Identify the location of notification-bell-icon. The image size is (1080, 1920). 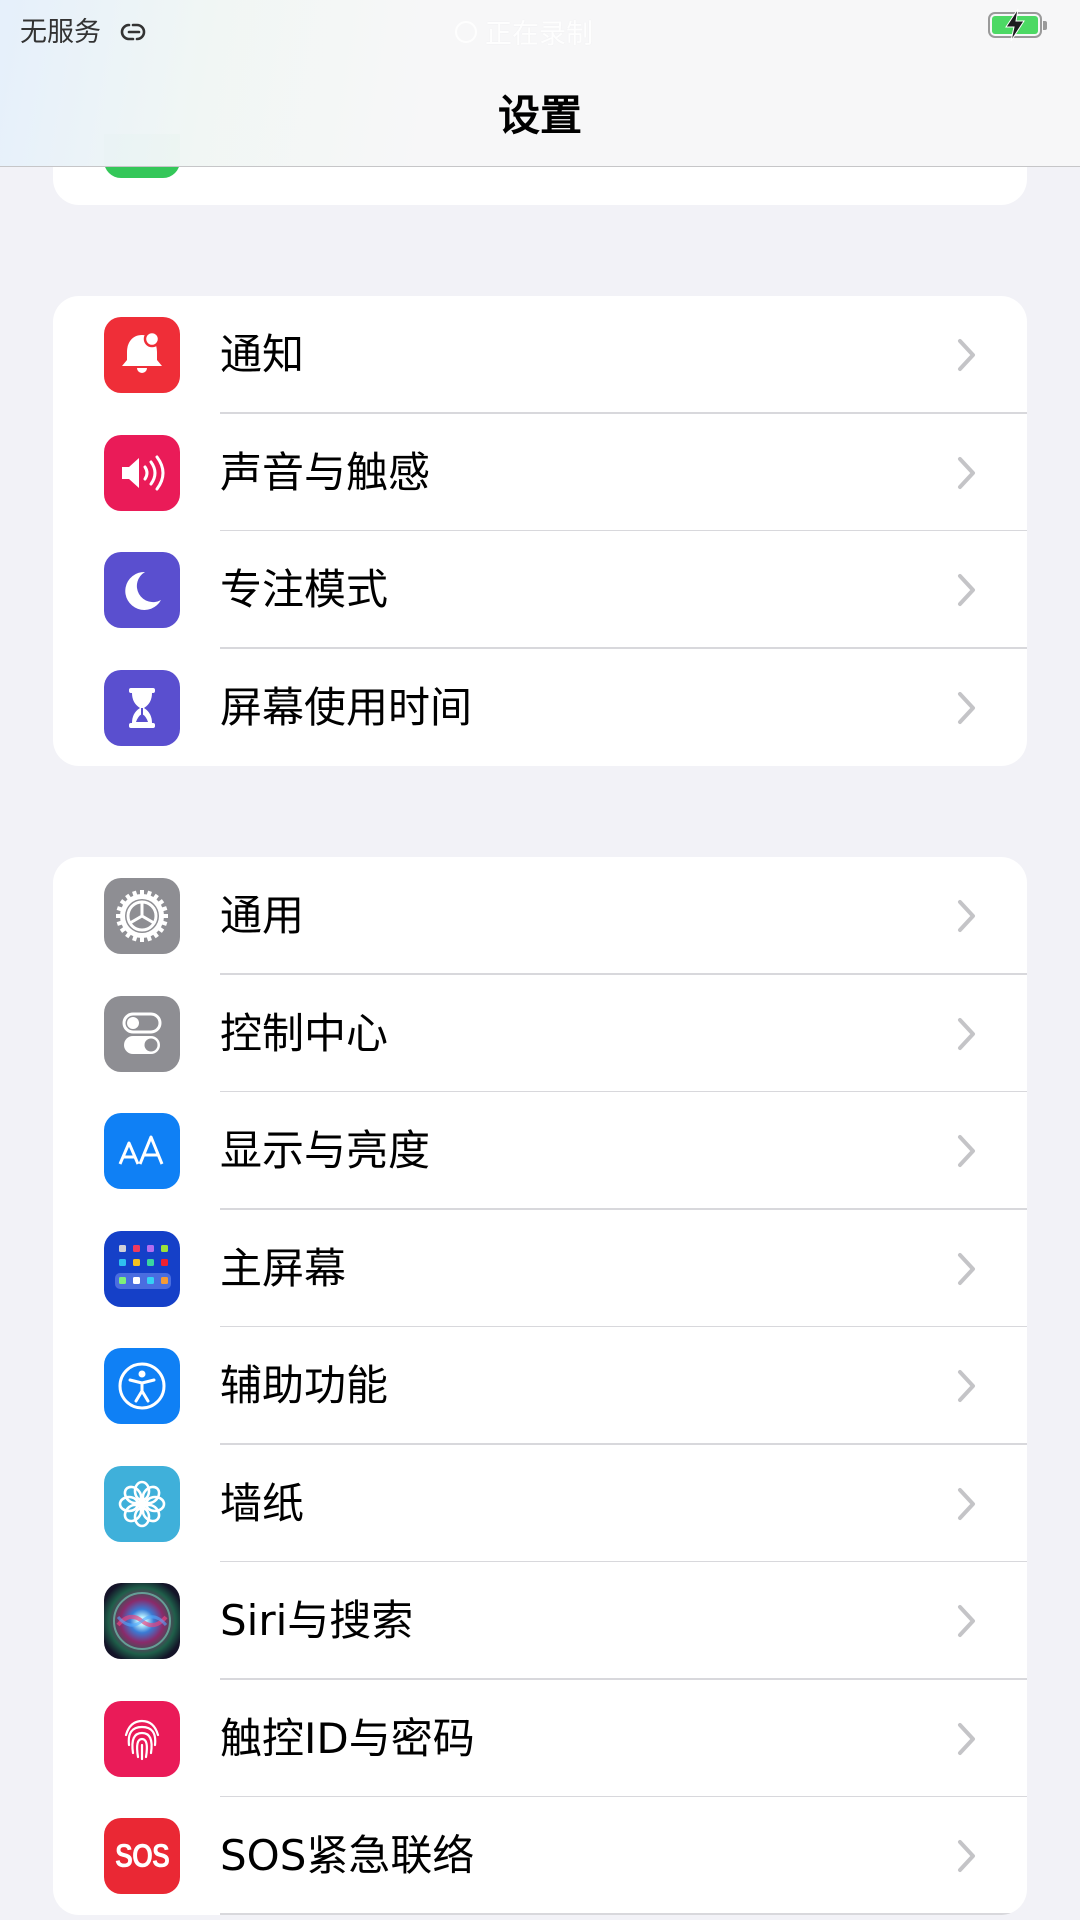
(142, 355).